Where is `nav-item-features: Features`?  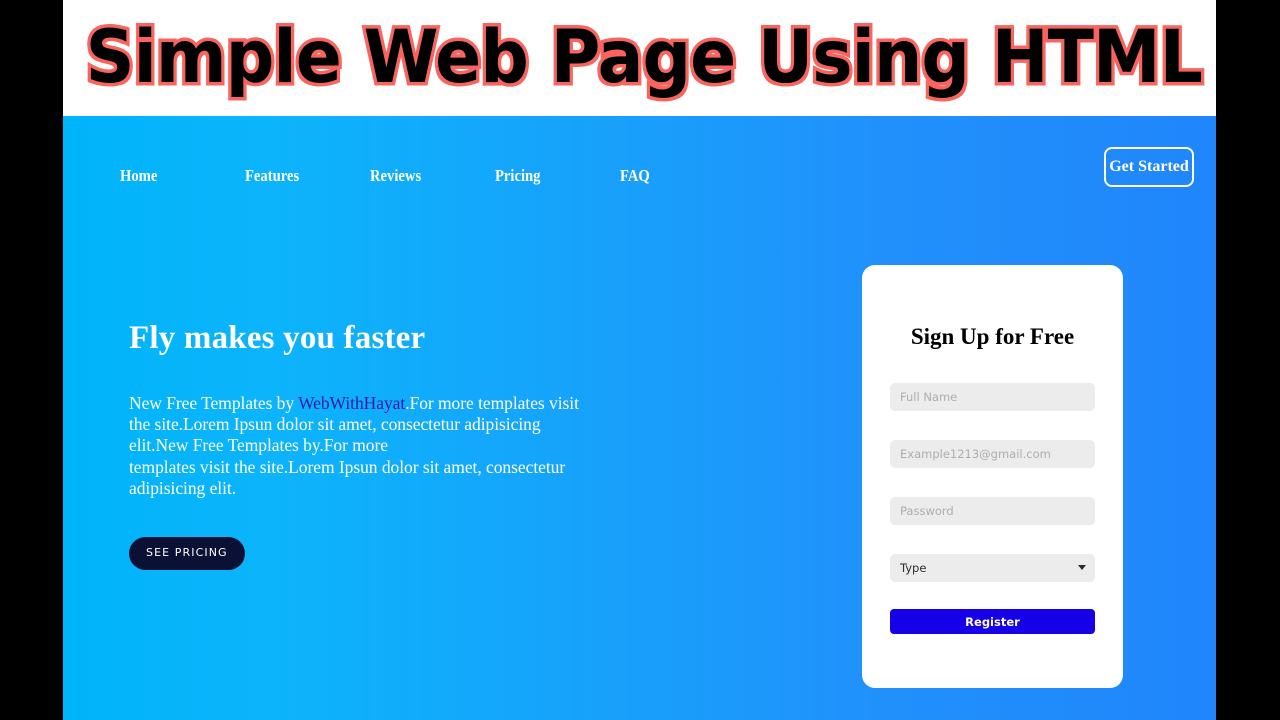 nav-item-features: Features is located at coordinates (307, 176).